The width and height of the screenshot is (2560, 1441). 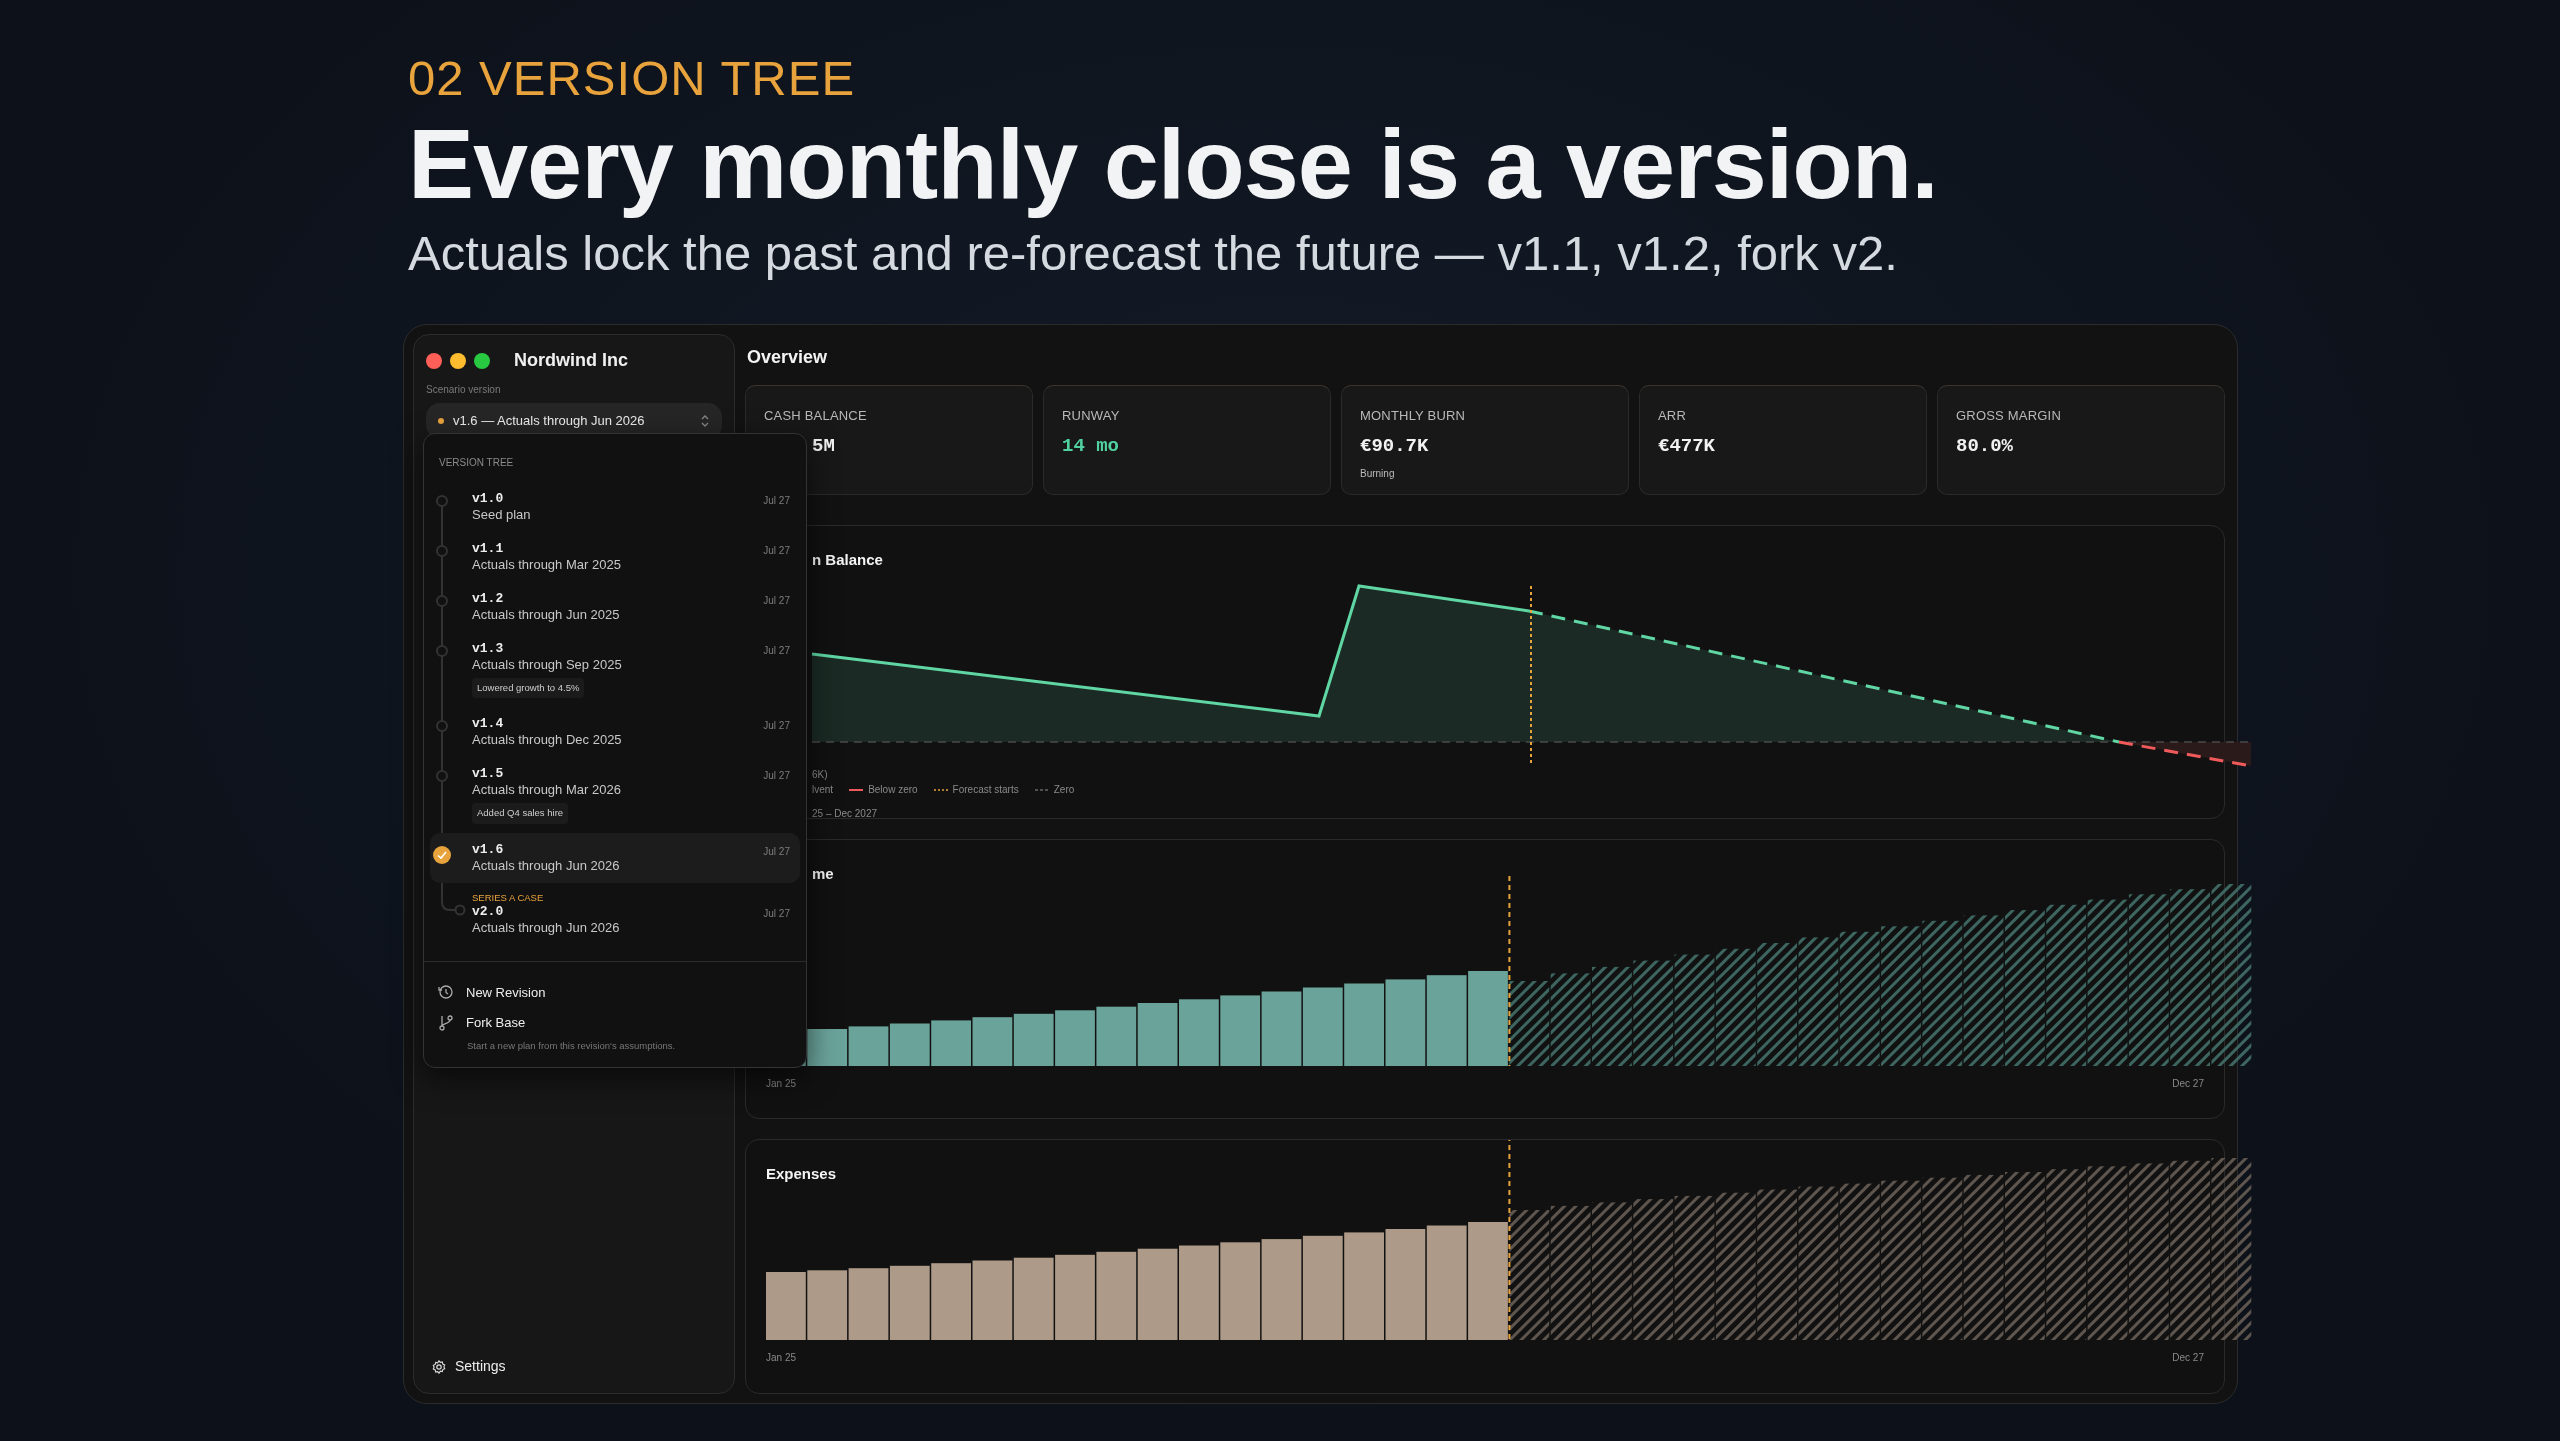 I want to click on settings-icon, so click(x=439, y=1366).